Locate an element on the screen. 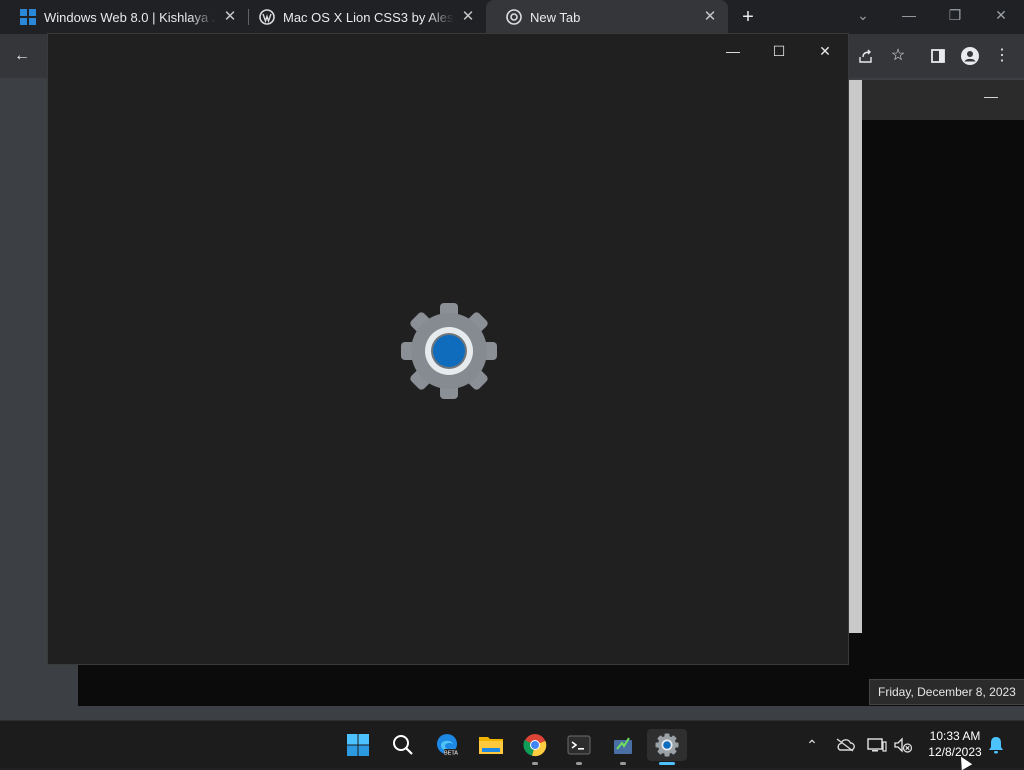 This screenshot has width=1024, height=770. edge-beta-icon: BETA is located at coordinates (447, 745).